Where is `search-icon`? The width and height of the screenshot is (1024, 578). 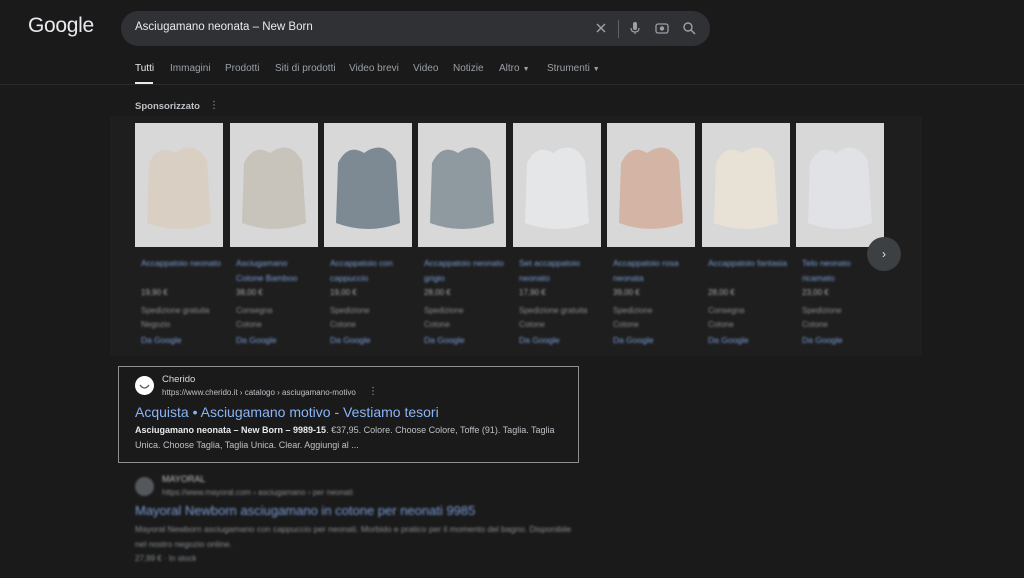
search-icon is located at coordinates (689, 28).